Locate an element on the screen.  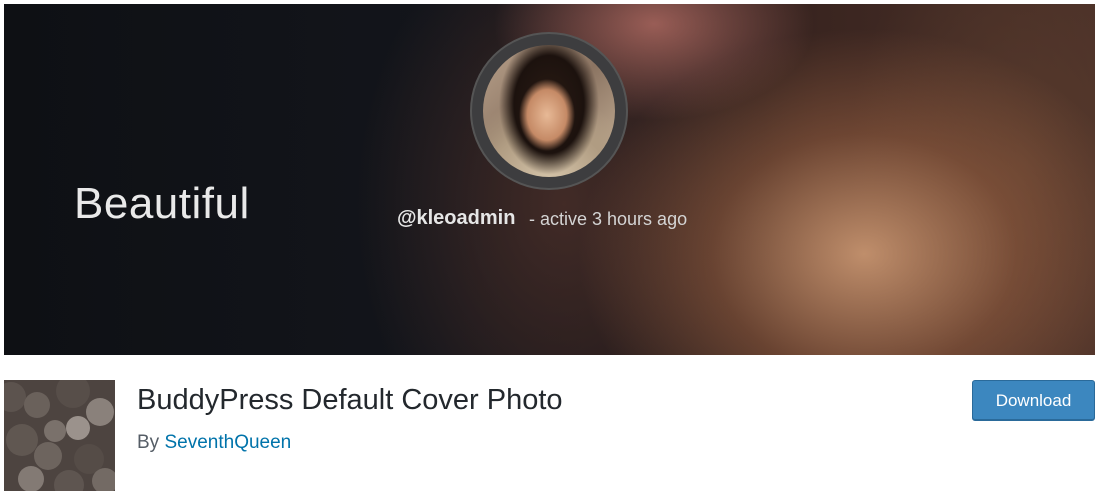
plugin-icon is located at coordinates (59, 435).